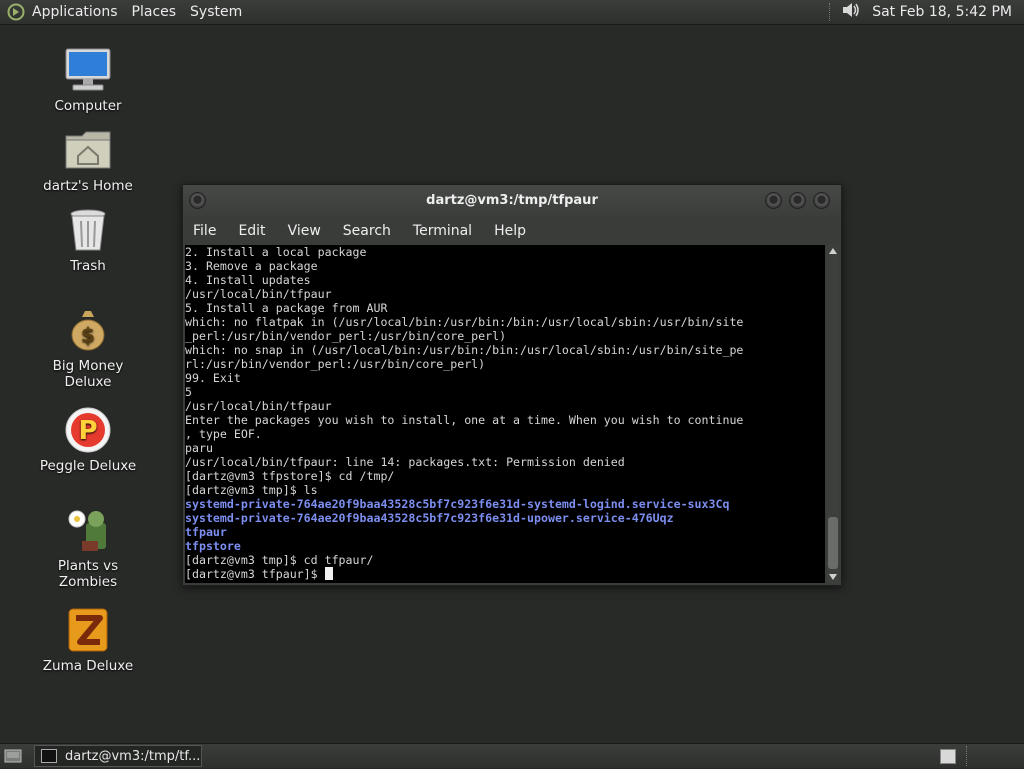 Image resolution: width=1024 pixels, height=769 pixels. I want to click on terminal-cursor, so click(328, 573).